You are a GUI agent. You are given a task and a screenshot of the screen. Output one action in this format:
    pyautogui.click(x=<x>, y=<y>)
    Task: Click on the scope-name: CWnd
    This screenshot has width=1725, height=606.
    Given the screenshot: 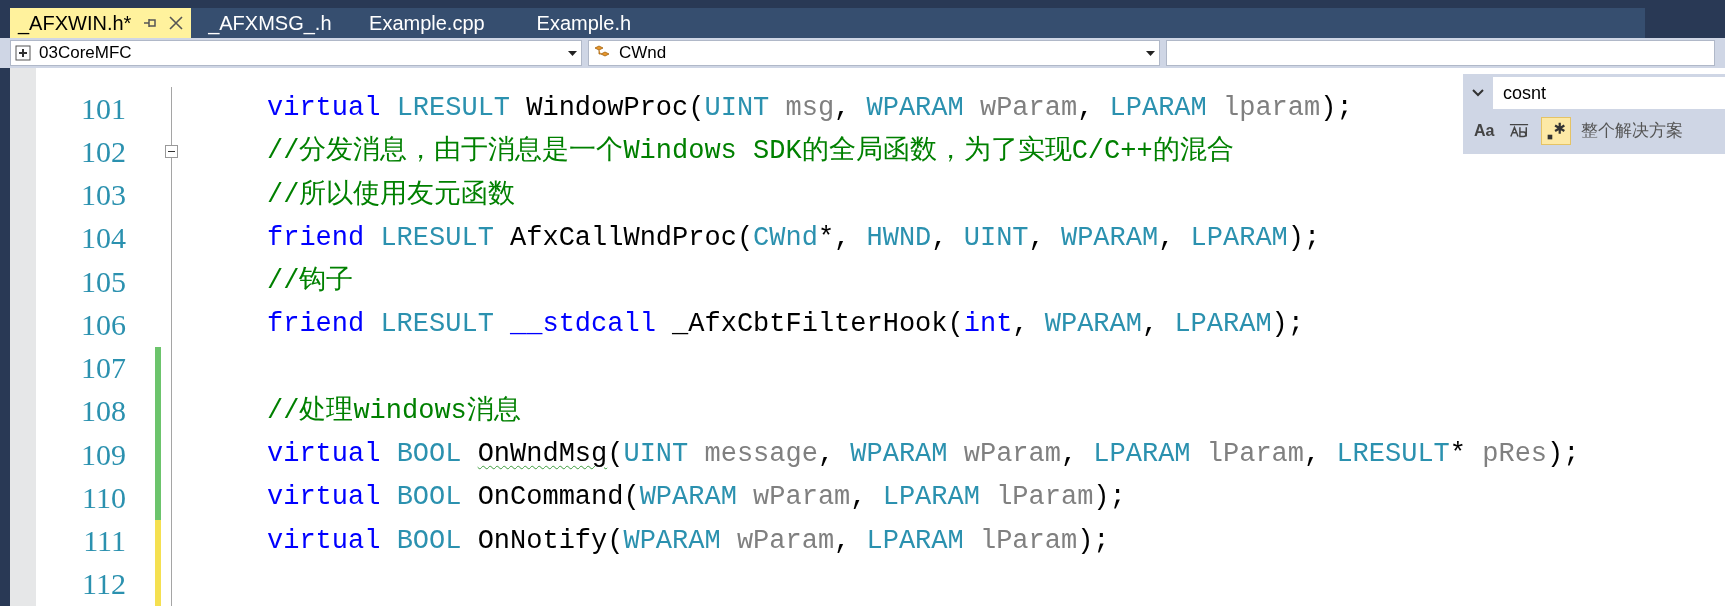 What is the action you would take?
    pyautogui.click(x=643, y=53)
    